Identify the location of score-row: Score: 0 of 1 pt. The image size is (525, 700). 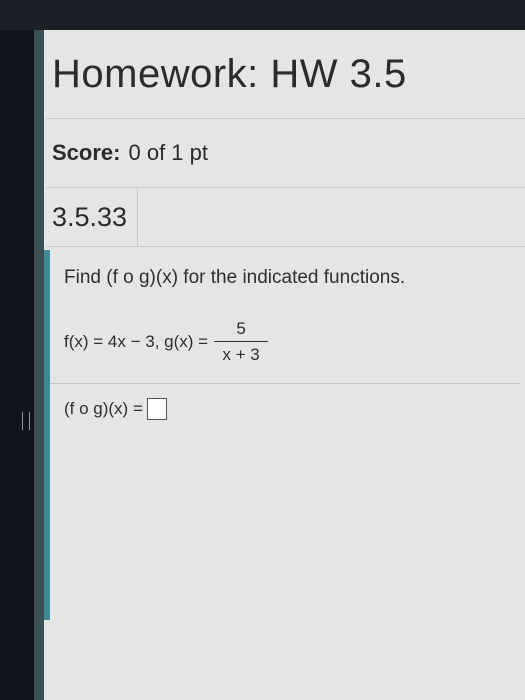
(285, 153).